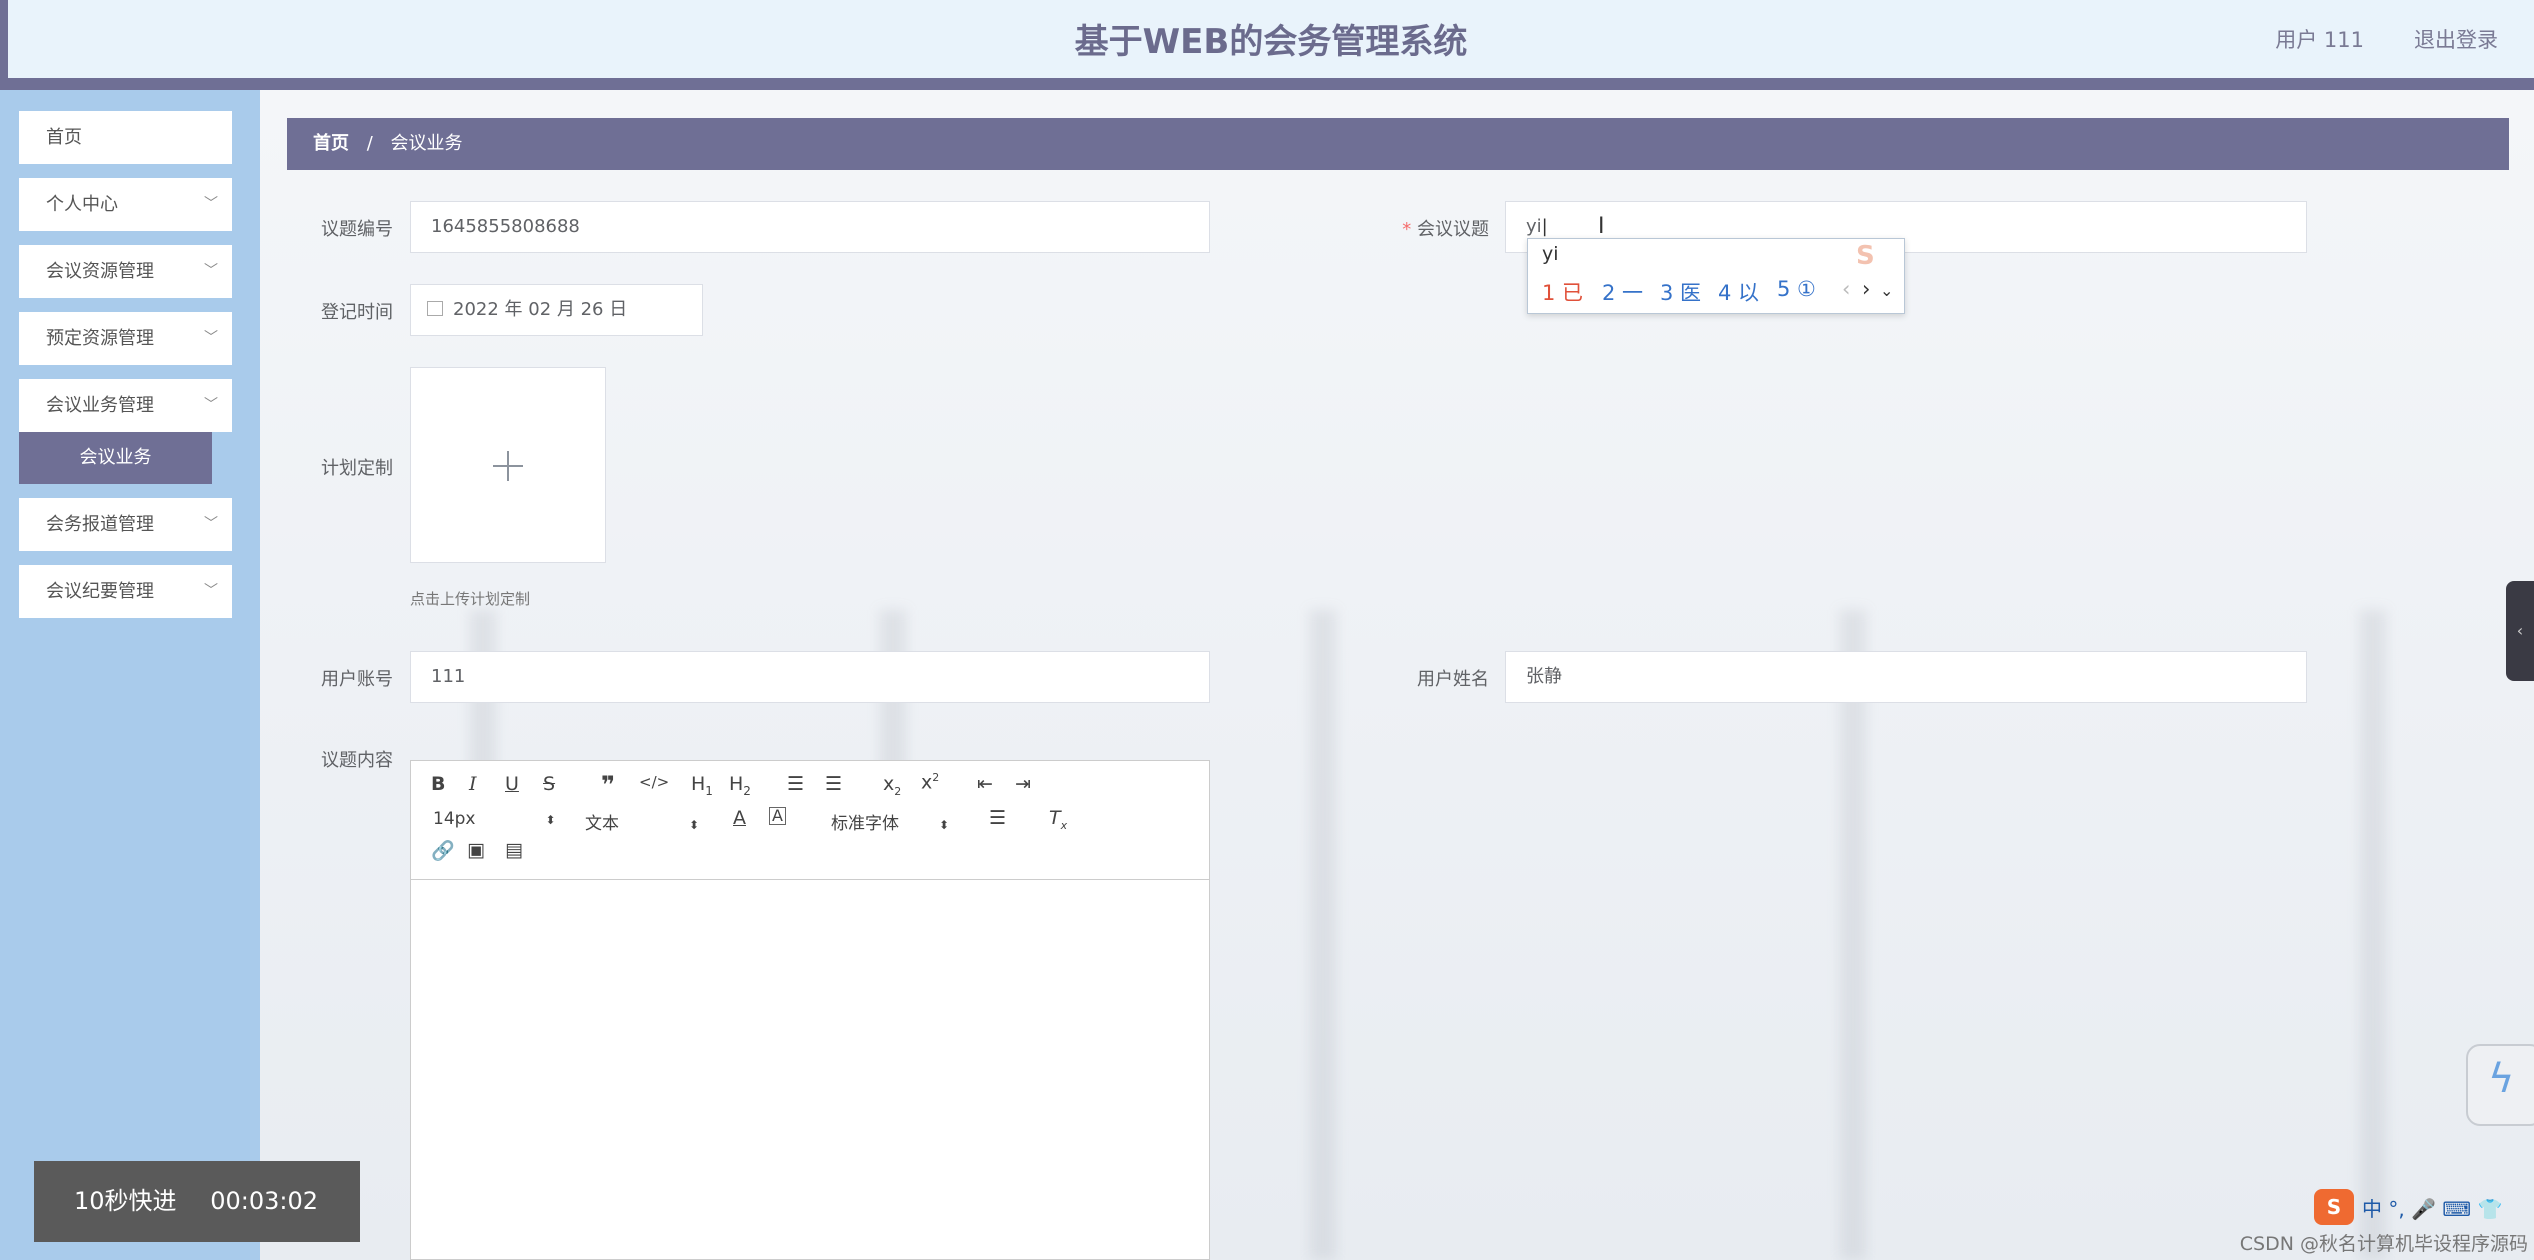  Describe the element at coordinates (892, 785) in the screenshot. I see `subscript-icon: x2` at that location.